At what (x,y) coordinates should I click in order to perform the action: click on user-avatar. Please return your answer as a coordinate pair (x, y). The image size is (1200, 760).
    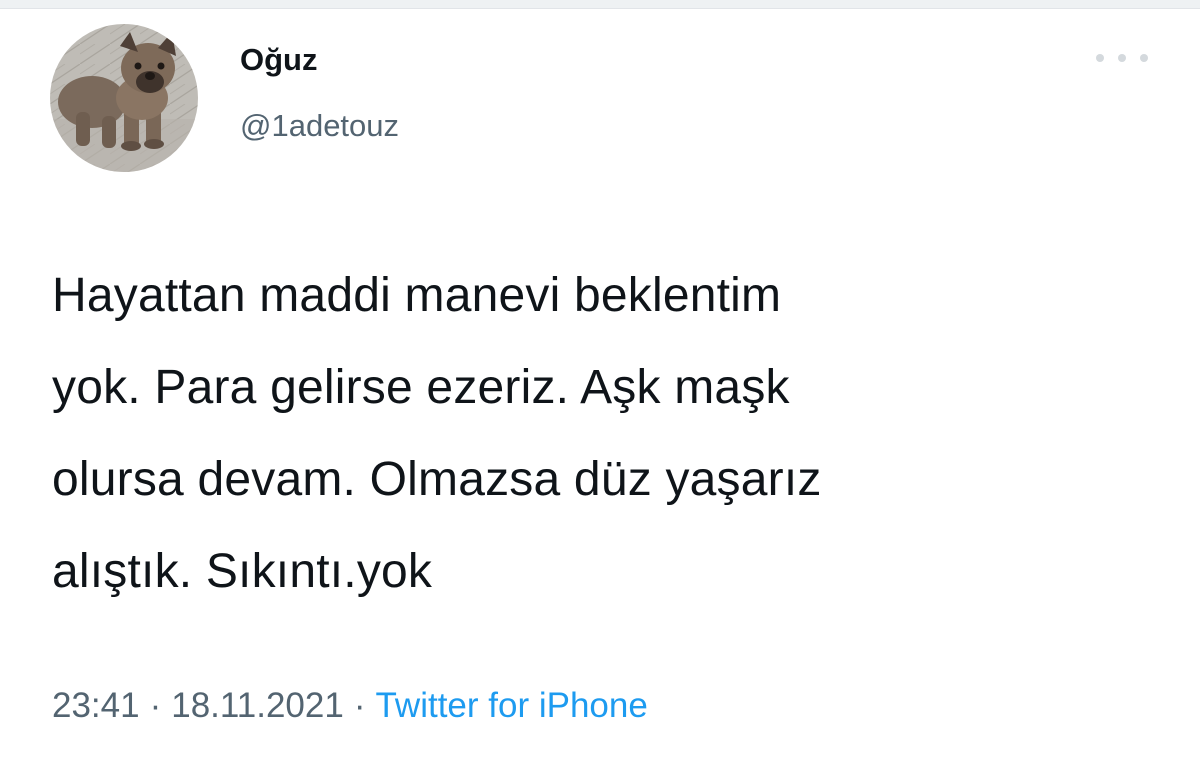
    Looking at the image, I should click on (124, 98).